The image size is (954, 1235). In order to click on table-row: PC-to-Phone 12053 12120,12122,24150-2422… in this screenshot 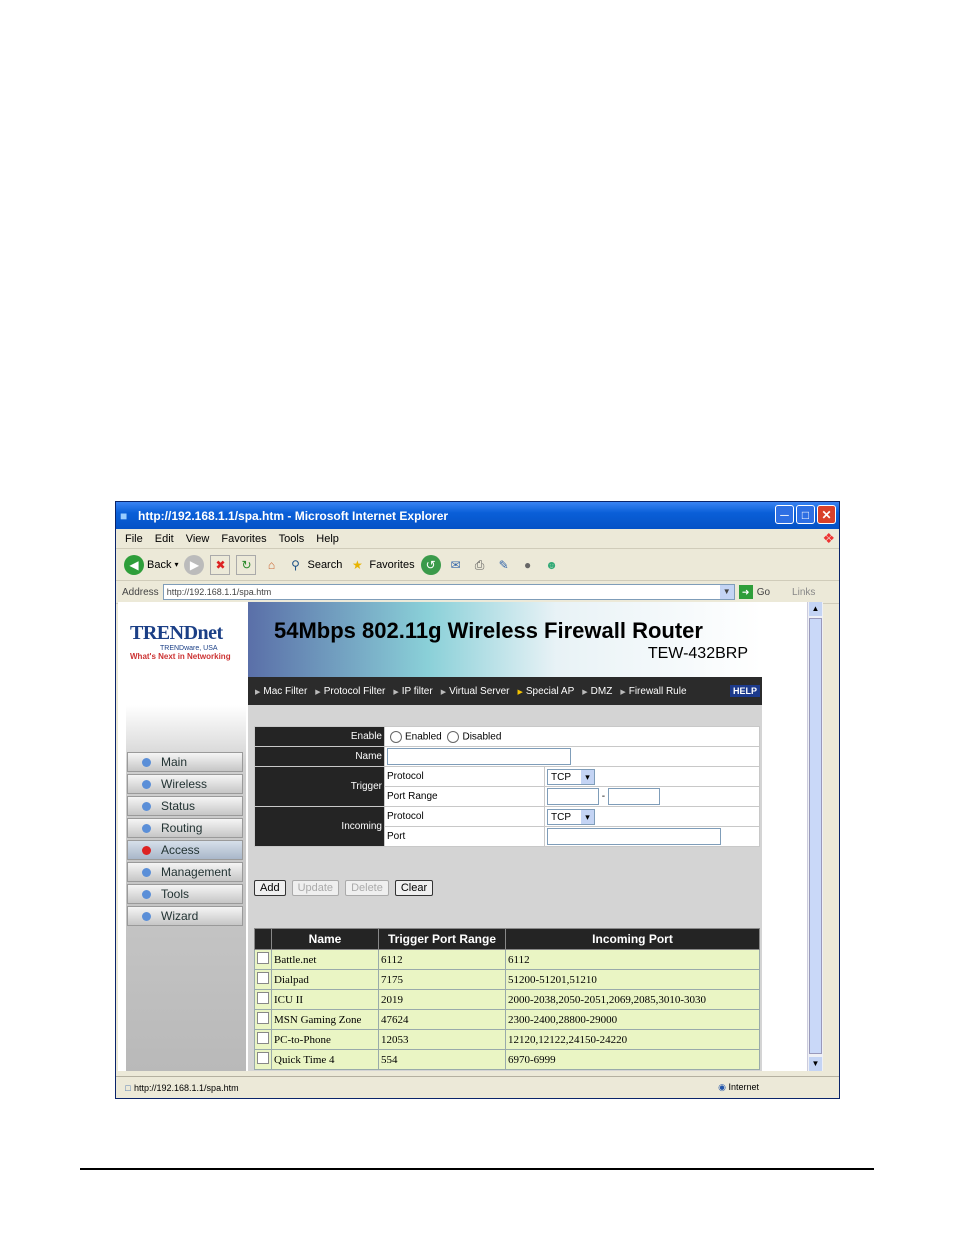, I will do `click(507, 1039)`.